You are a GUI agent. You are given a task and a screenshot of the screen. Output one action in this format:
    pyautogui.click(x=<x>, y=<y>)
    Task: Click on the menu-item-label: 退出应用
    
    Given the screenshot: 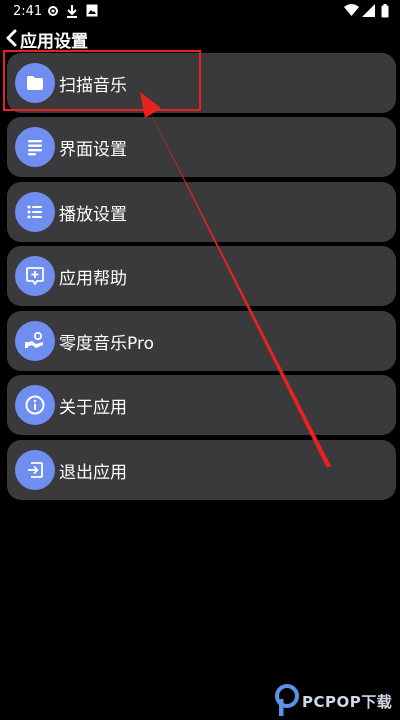 What is the action you would take?
    pyautogui.click(x=93, y=473)
    